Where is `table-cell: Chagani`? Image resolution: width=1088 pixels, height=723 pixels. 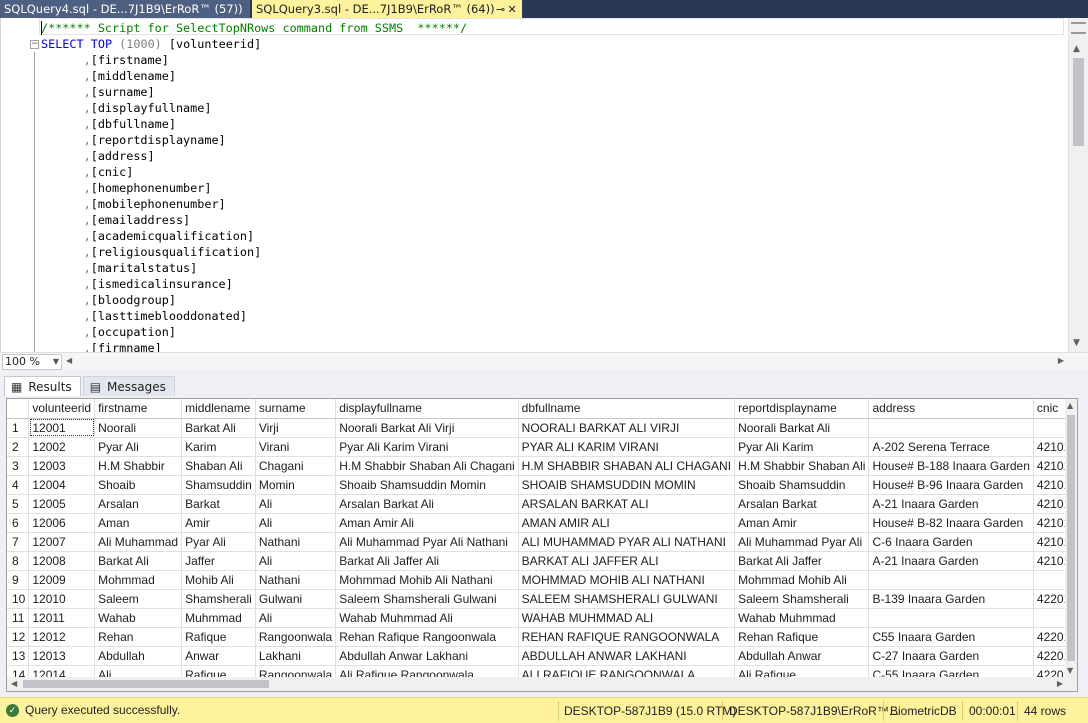
table-cell: Chagani is located at coordinates (295, 465).